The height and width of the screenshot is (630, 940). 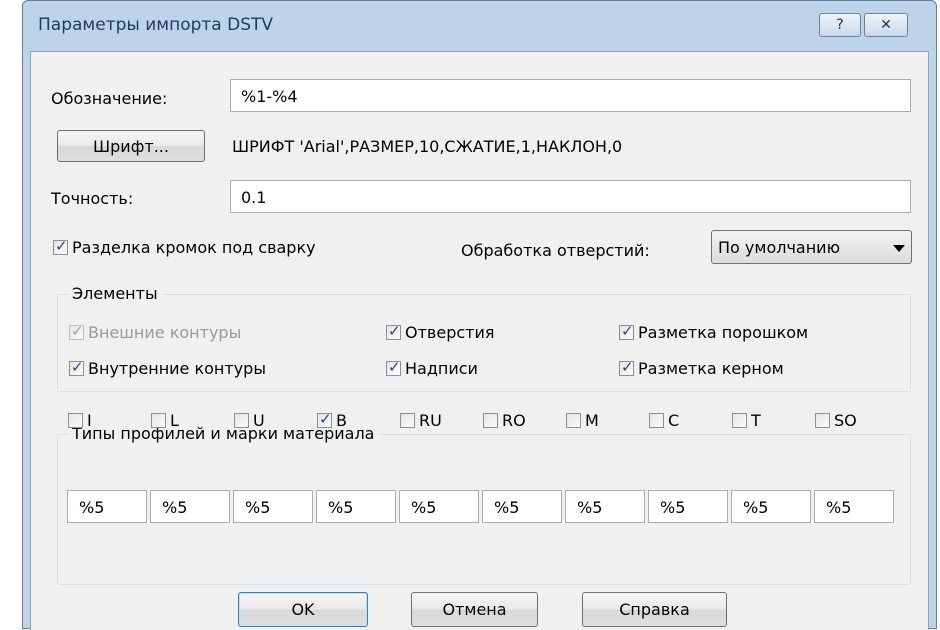 What do you see at coordinates (756, 420) in the screenshot?
I see `profile-code-label: T` at bounding box center [756, 420].